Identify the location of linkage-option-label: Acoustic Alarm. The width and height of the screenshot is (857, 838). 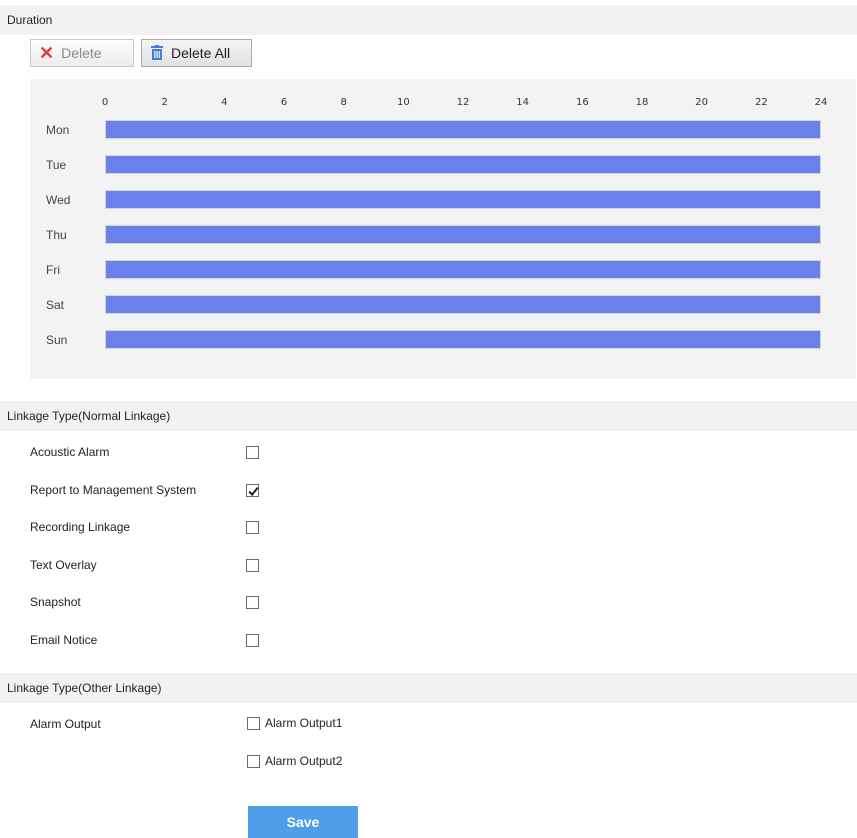
(70, 452).